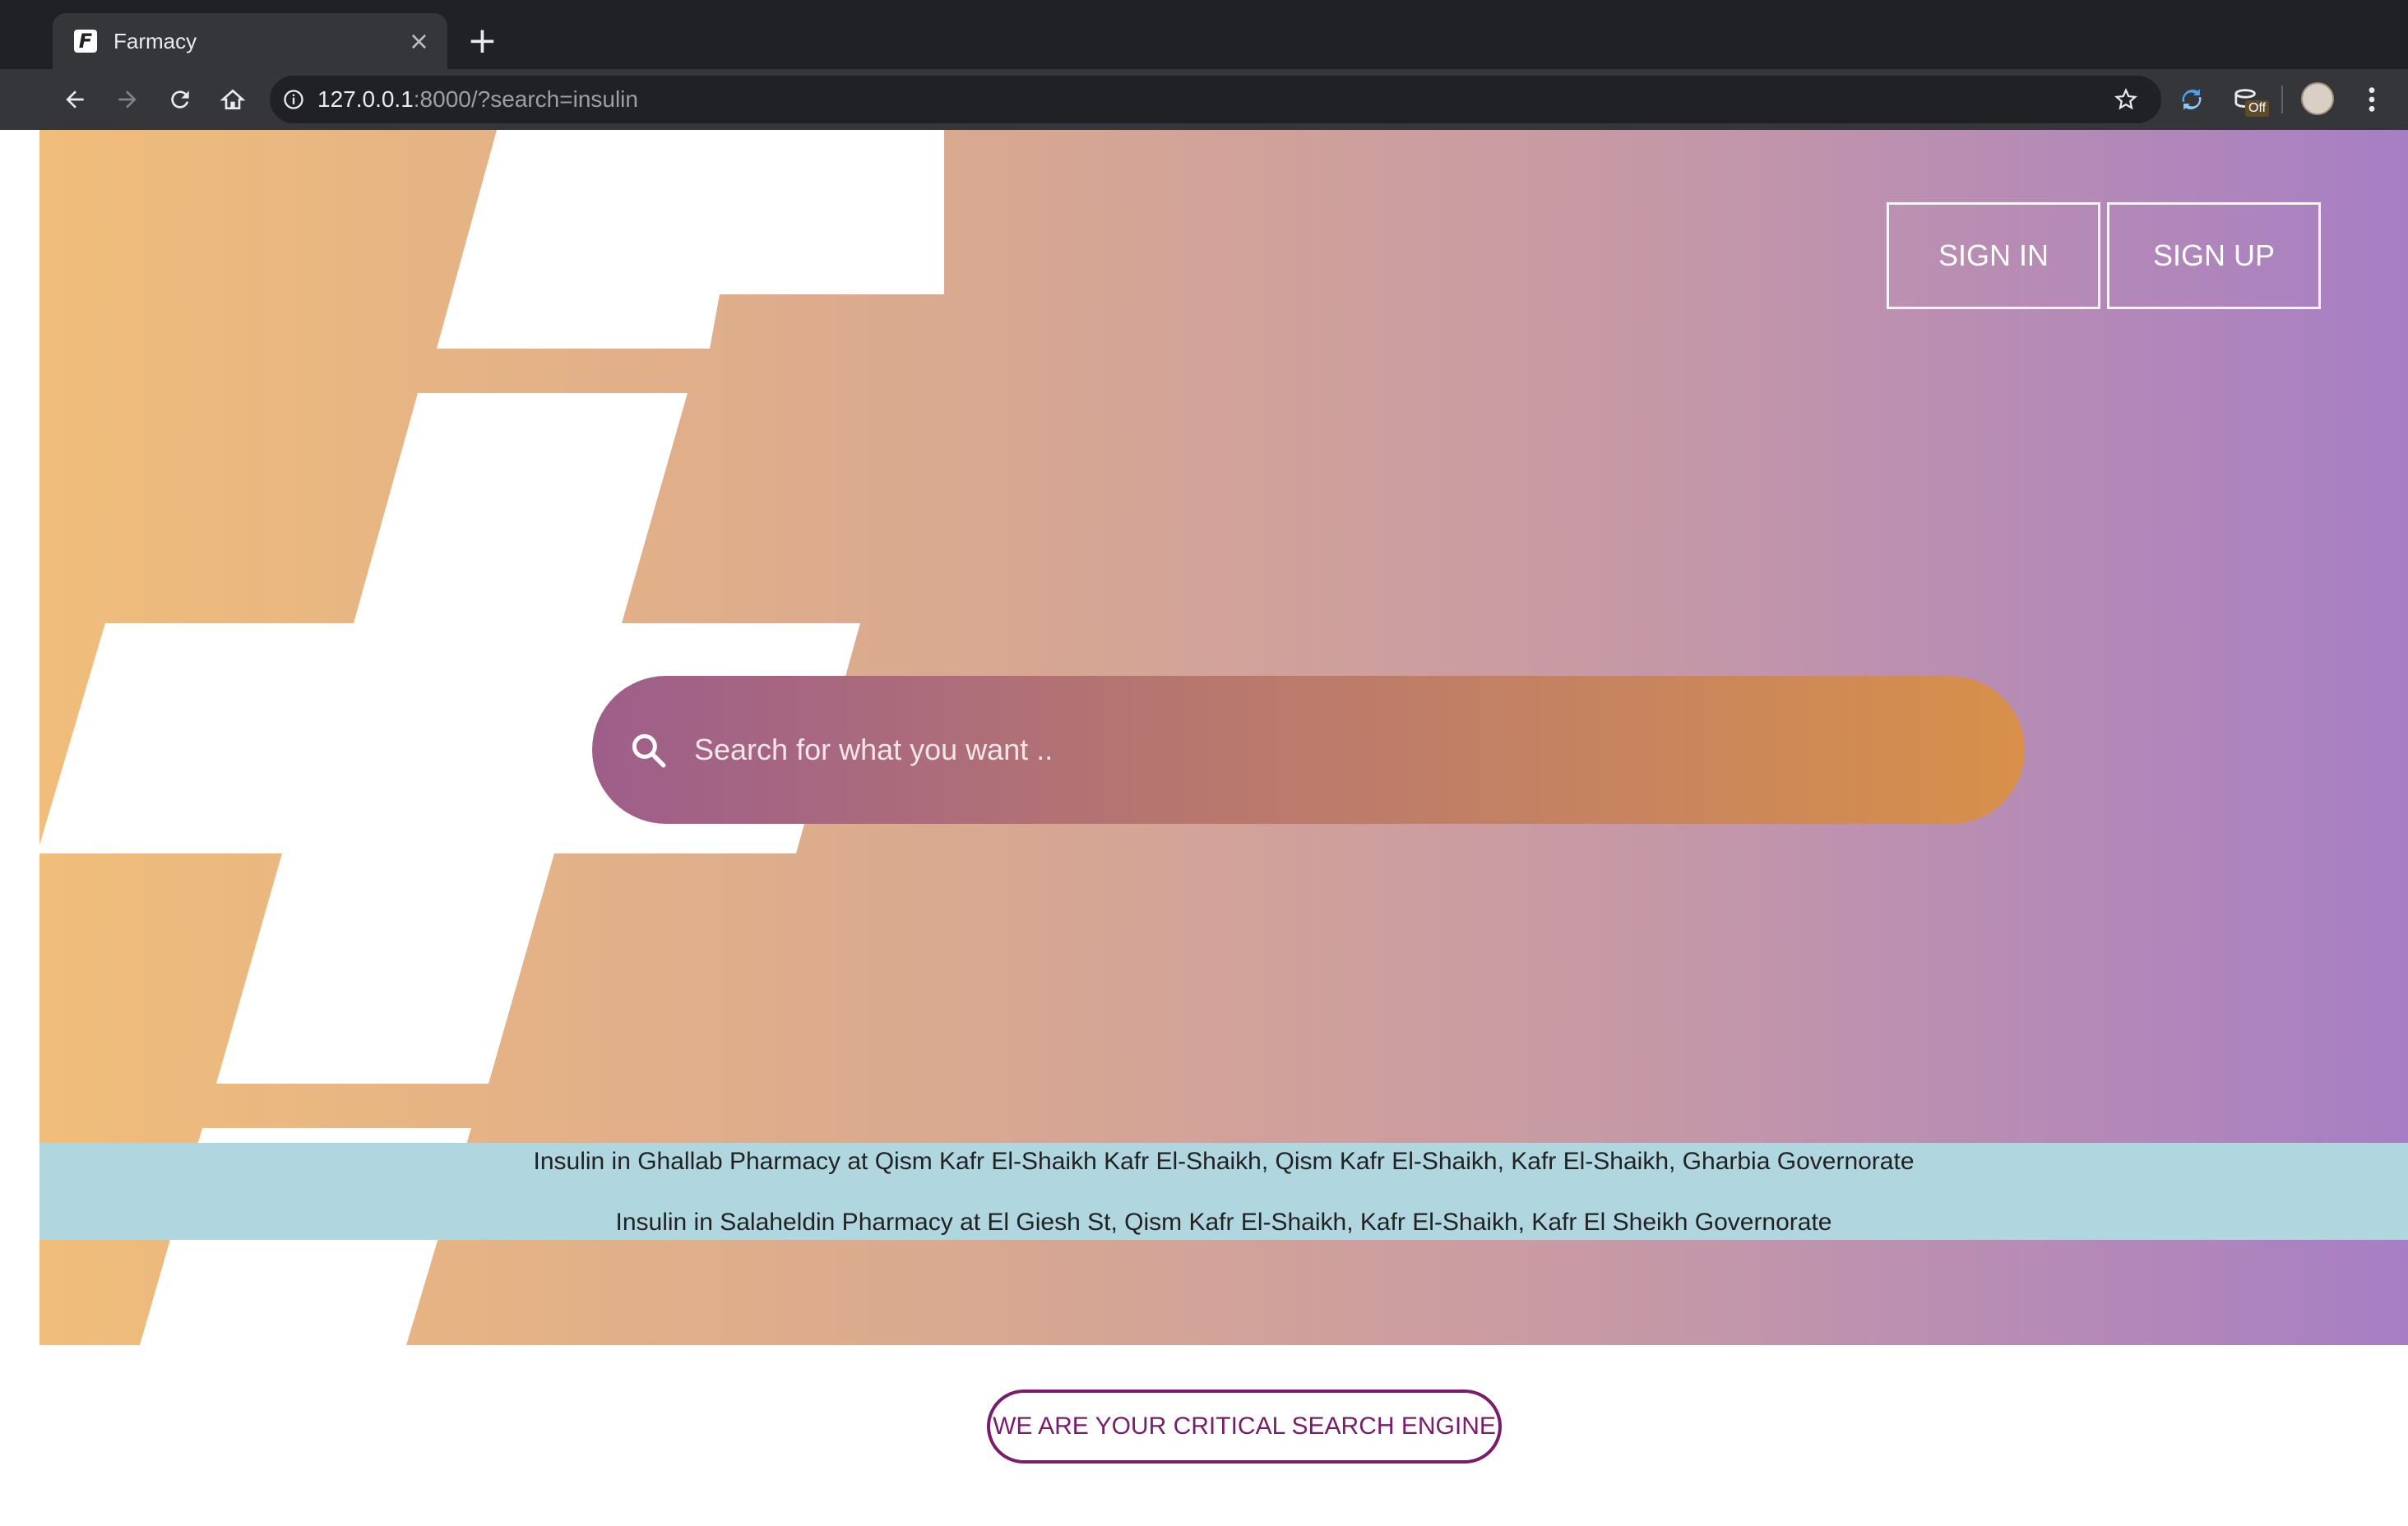 The height and width of the screenshot is (1526, 2408). What do you see at coordinates (2214, 255) in the screenshot?
I see `sign-up-button: SIGN UP` at bounding box center [2214, 255].